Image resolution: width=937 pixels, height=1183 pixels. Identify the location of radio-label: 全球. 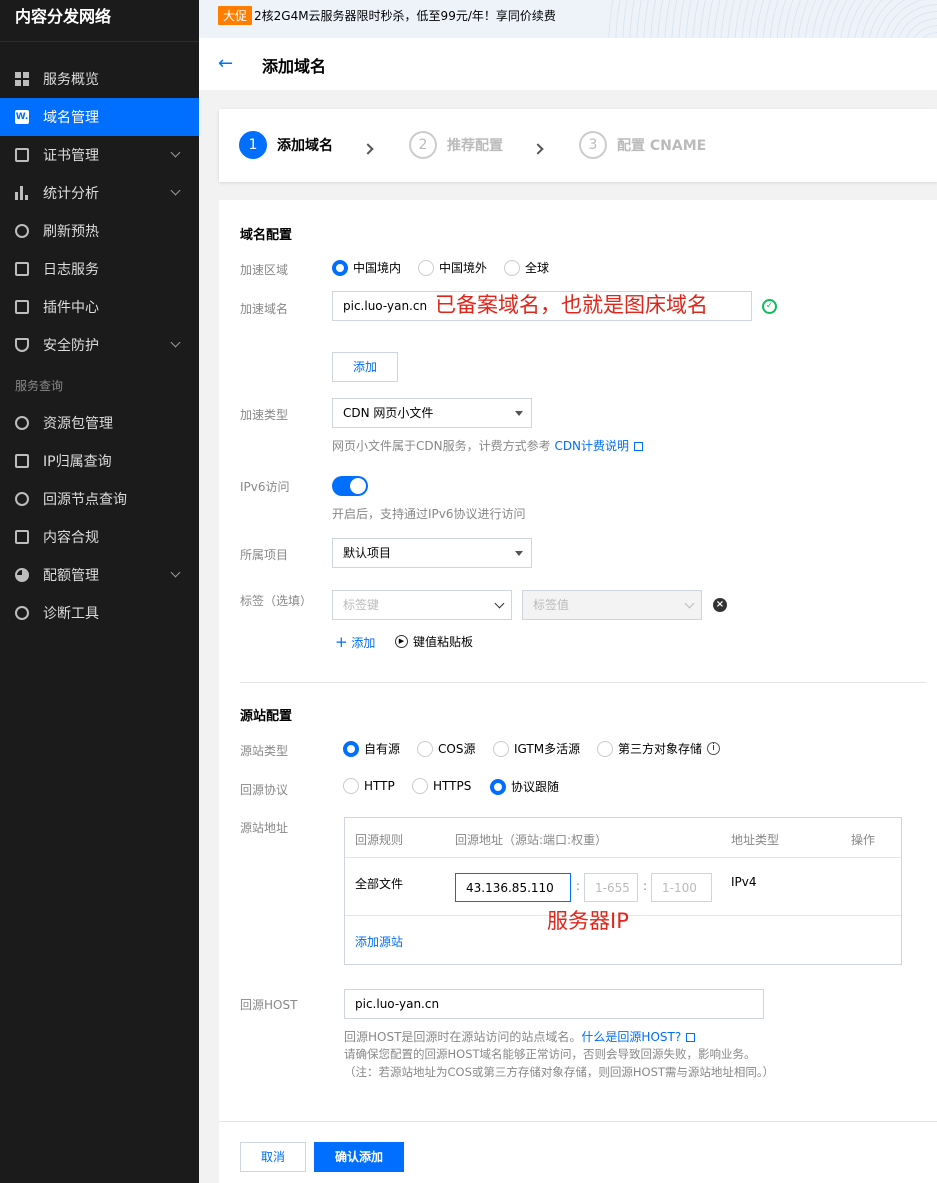
(537, 268).